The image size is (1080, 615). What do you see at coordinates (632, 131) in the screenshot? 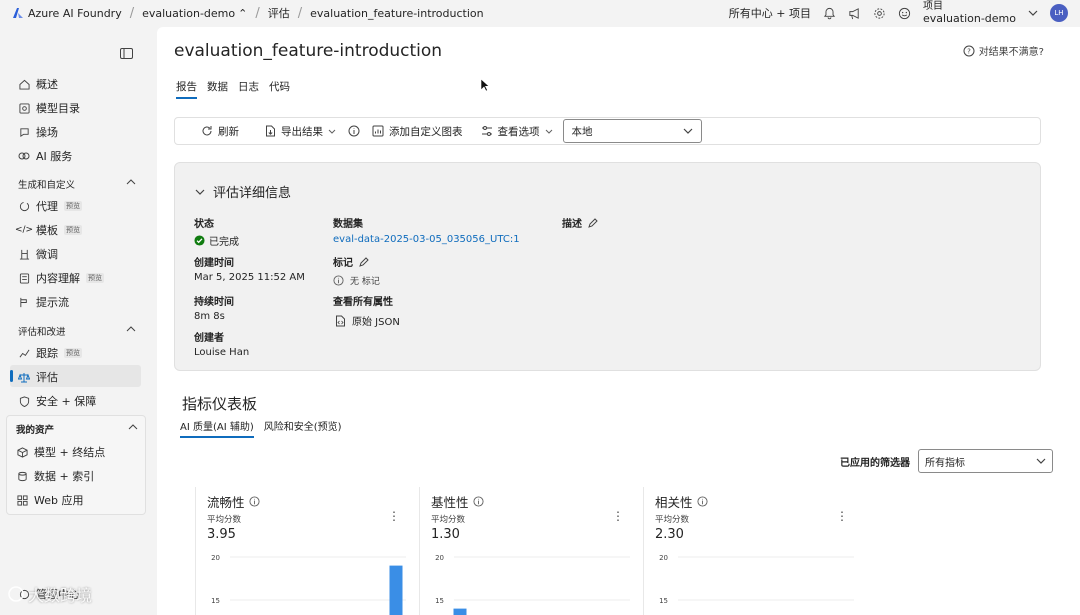
I see `timezone-select: 本地` at bounding box center [632, 131].